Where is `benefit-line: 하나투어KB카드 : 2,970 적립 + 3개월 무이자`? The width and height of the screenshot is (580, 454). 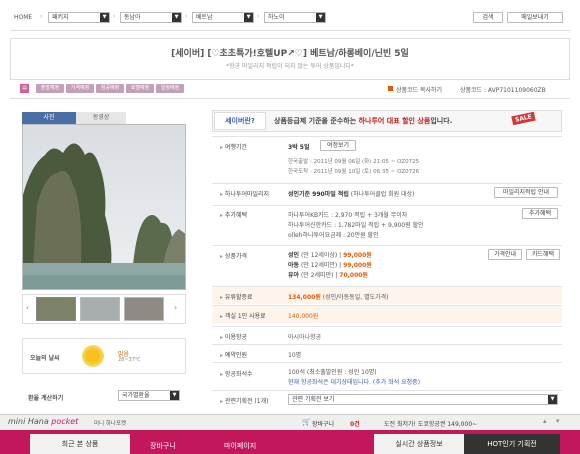 benefit-line: 하나투어KB카드 : 2,970 적립 + 3개월 무이자 is located at coordinates (348, 215).